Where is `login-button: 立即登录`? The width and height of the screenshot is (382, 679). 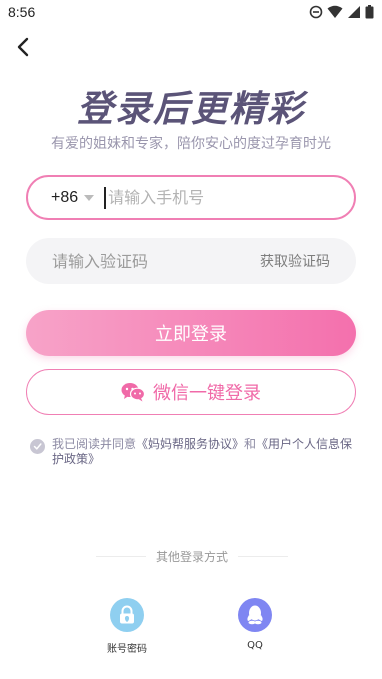
login-button: 立即登录 is located at coordinates (191, 333).